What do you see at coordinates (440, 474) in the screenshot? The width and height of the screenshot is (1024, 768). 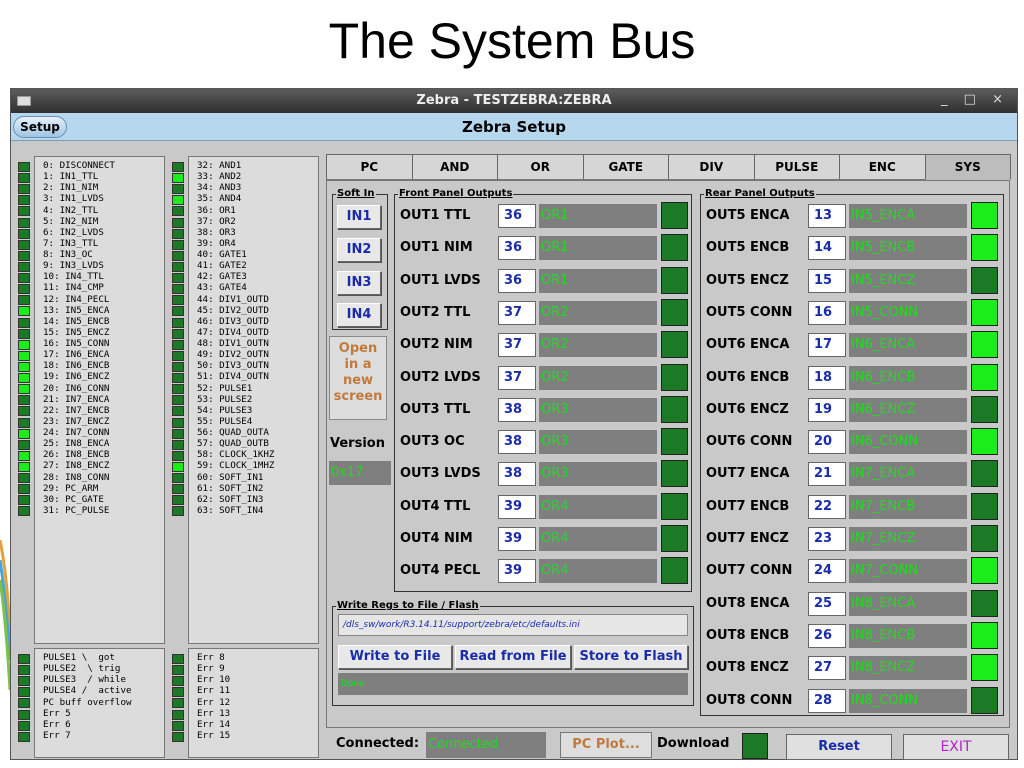 I see `front-panel-row-label: OUT3 LVDS` at bounding box center [440, 474].